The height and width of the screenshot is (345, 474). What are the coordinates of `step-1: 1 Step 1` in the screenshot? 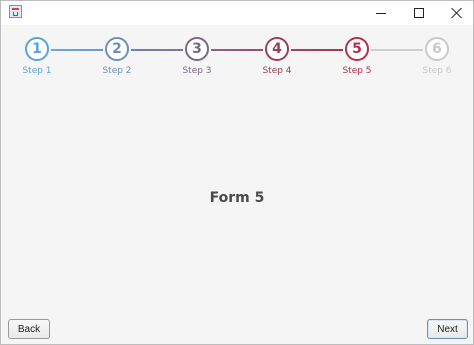 It's located at (37, 54).